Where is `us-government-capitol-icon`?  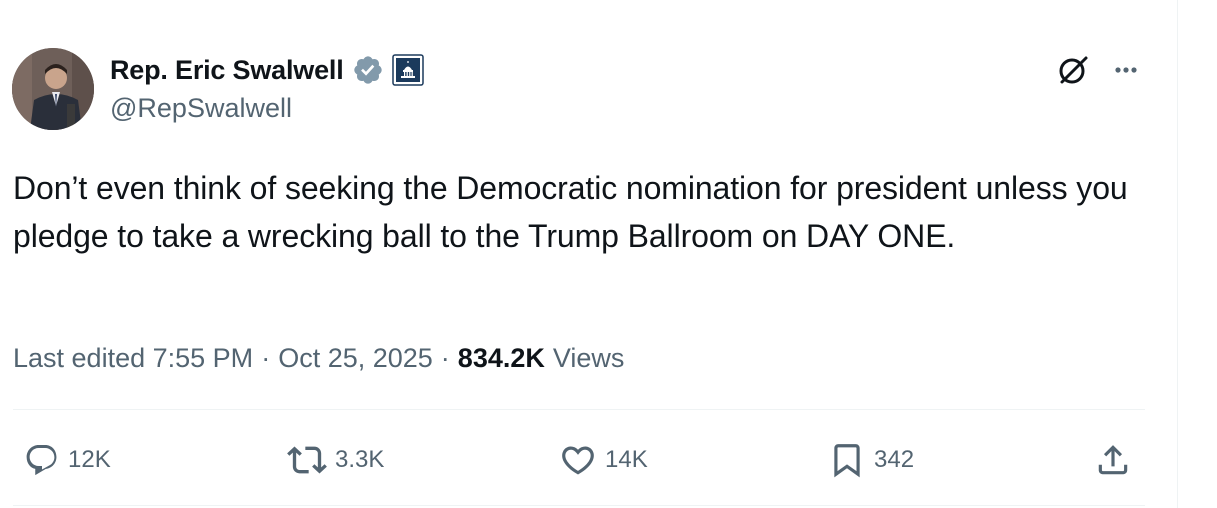 us-government-capitol-icon is located at coordinates (407, 70).